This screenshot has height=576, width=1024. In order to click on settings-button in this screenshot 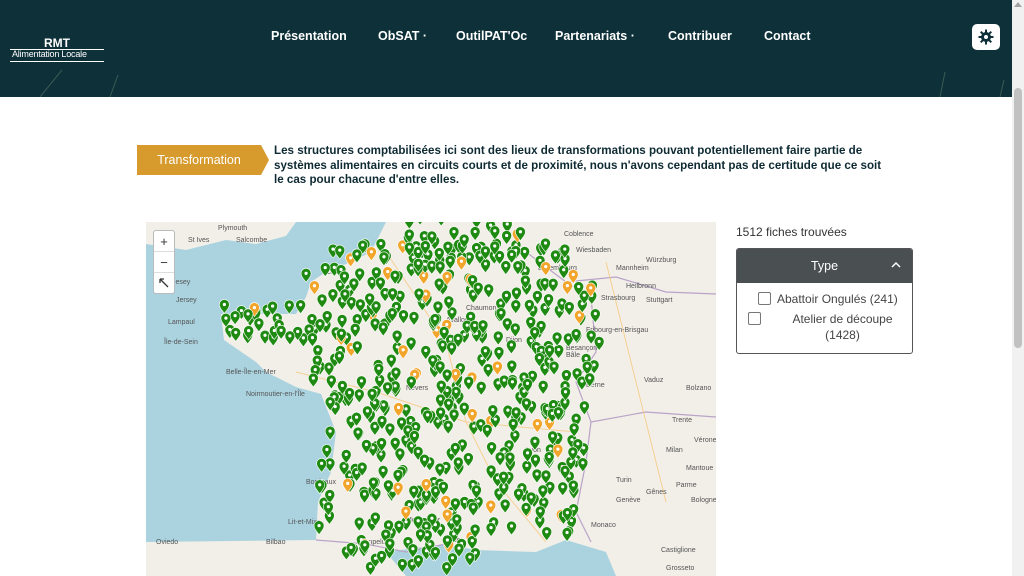, I will do `click(986, 37)`.